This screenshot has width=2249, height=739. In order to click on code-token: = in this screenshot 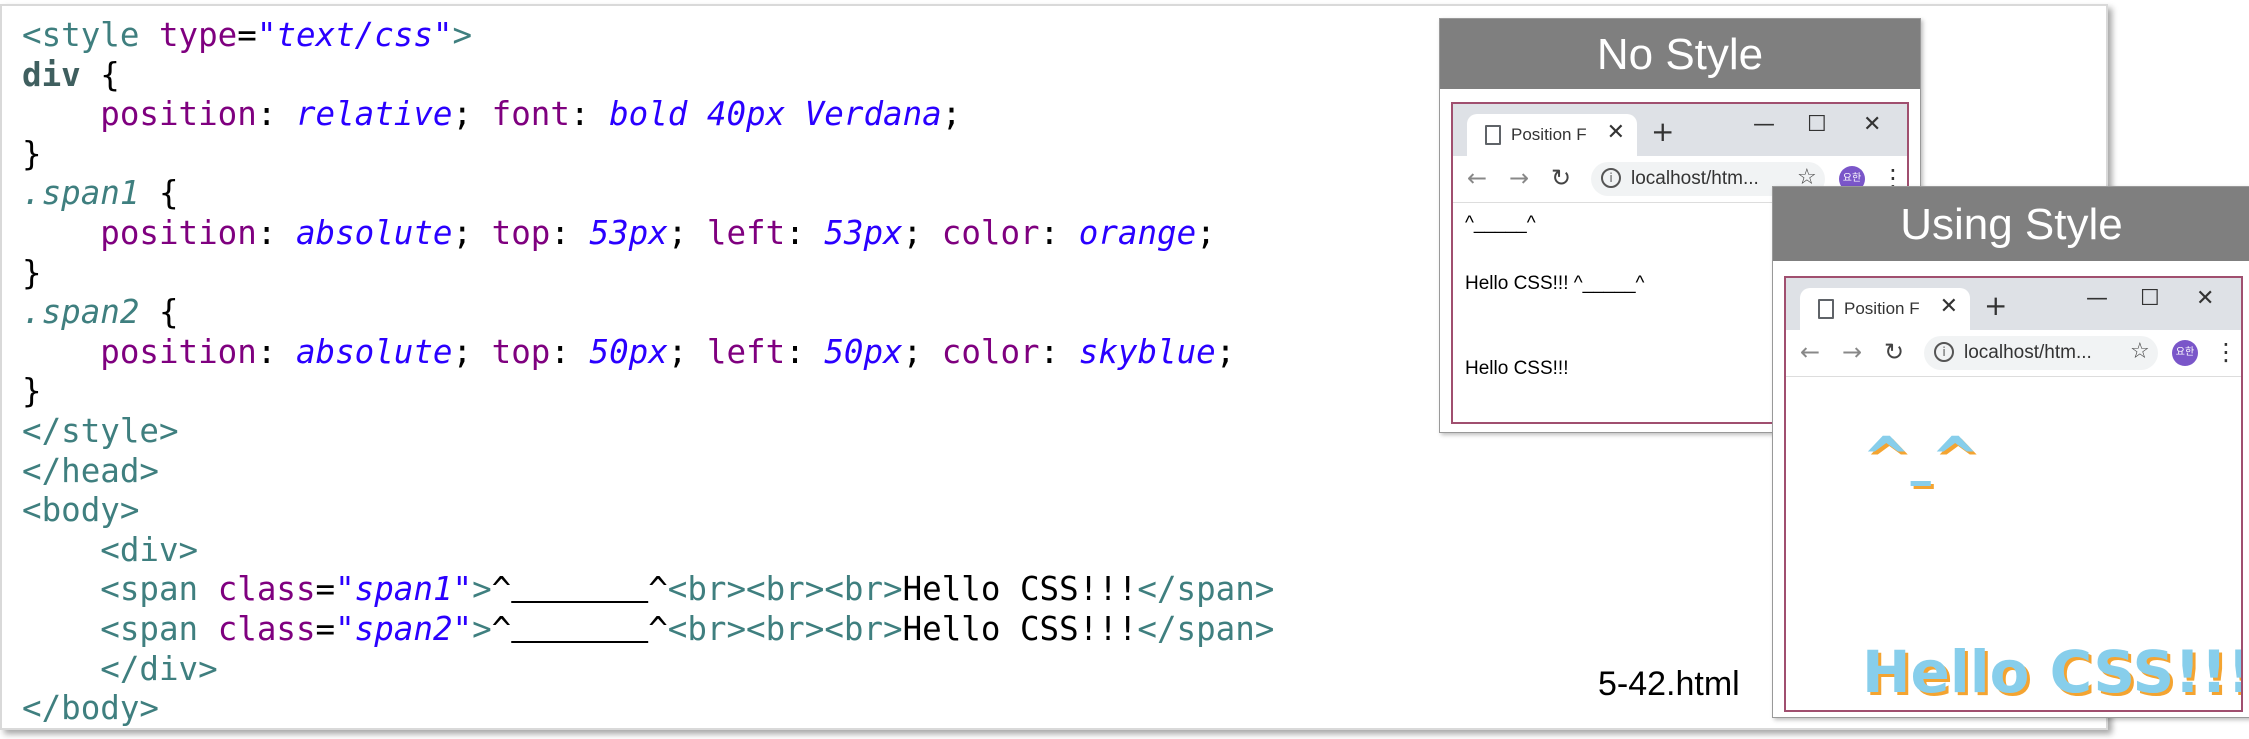, I will do `click(325, 628)`.